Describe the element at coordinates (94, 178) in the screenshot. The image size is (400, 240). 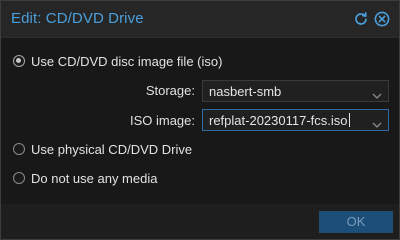
I see `radio-no-media-label: Do not use any media` at that location.